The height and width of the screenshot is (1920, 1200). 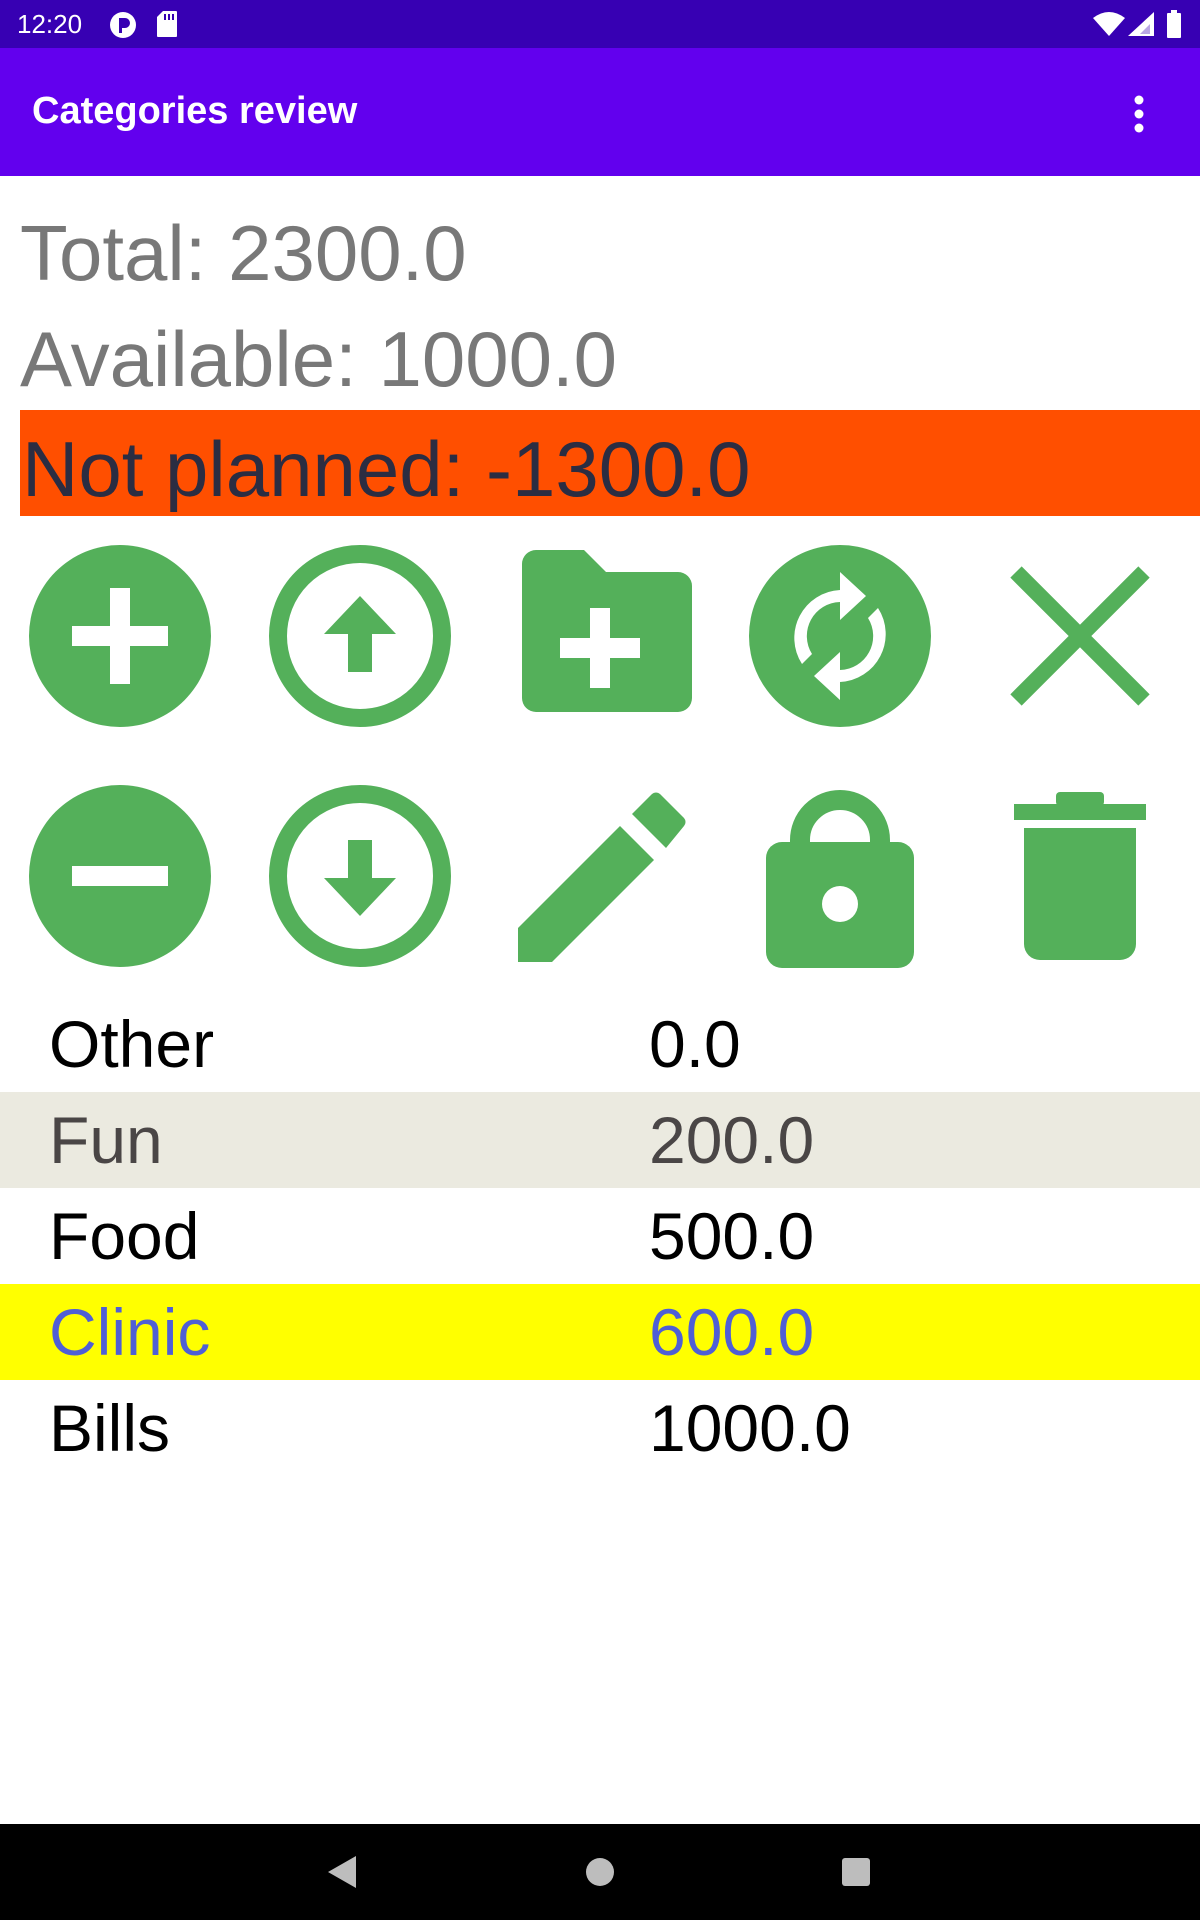 What do you see at coordinates (600, 1140) in the screenshot?
I see `category-row: Fun 200.0` at bounding box center [600, 1140].